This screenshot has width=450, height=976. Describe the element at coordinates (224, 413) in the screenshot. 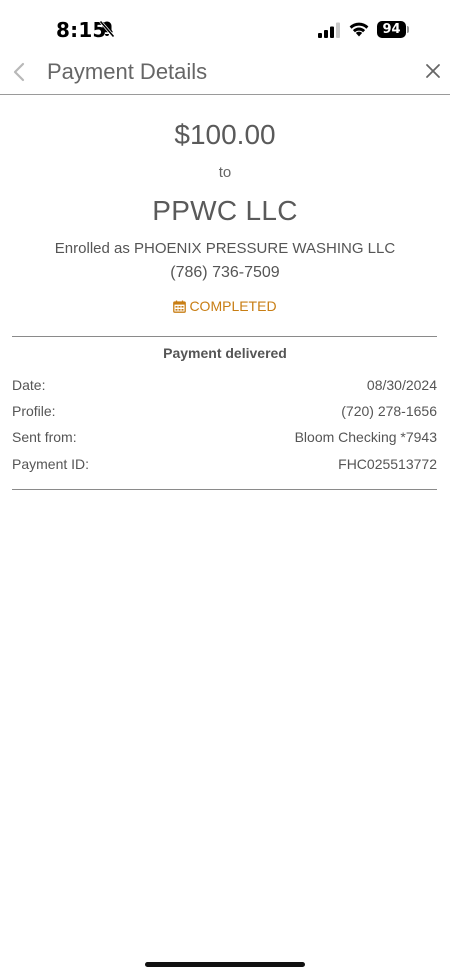

I see `detail-row-profile: Profile: (720) 278-1656` at that location.